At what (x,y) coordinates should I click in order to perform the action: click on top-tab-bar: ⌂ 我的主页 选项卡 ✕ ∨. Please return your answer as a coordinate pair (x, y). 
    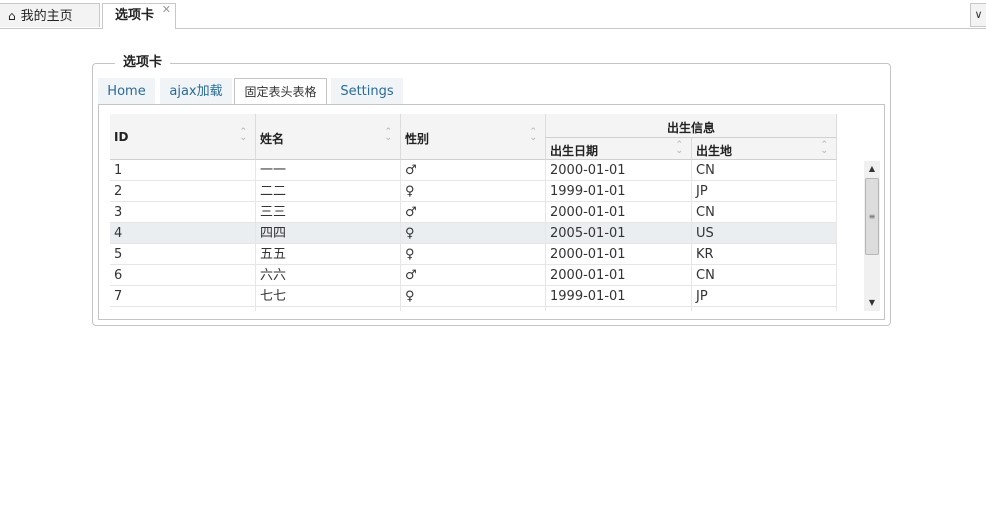
    Looking at the image, I should click on (493, 14).